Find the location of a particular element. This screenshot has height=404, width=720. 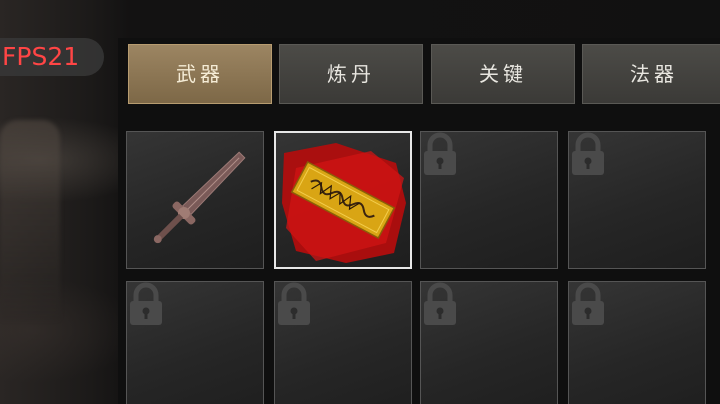

tab-weapons: 武器 is located at coordinates (200, 74).